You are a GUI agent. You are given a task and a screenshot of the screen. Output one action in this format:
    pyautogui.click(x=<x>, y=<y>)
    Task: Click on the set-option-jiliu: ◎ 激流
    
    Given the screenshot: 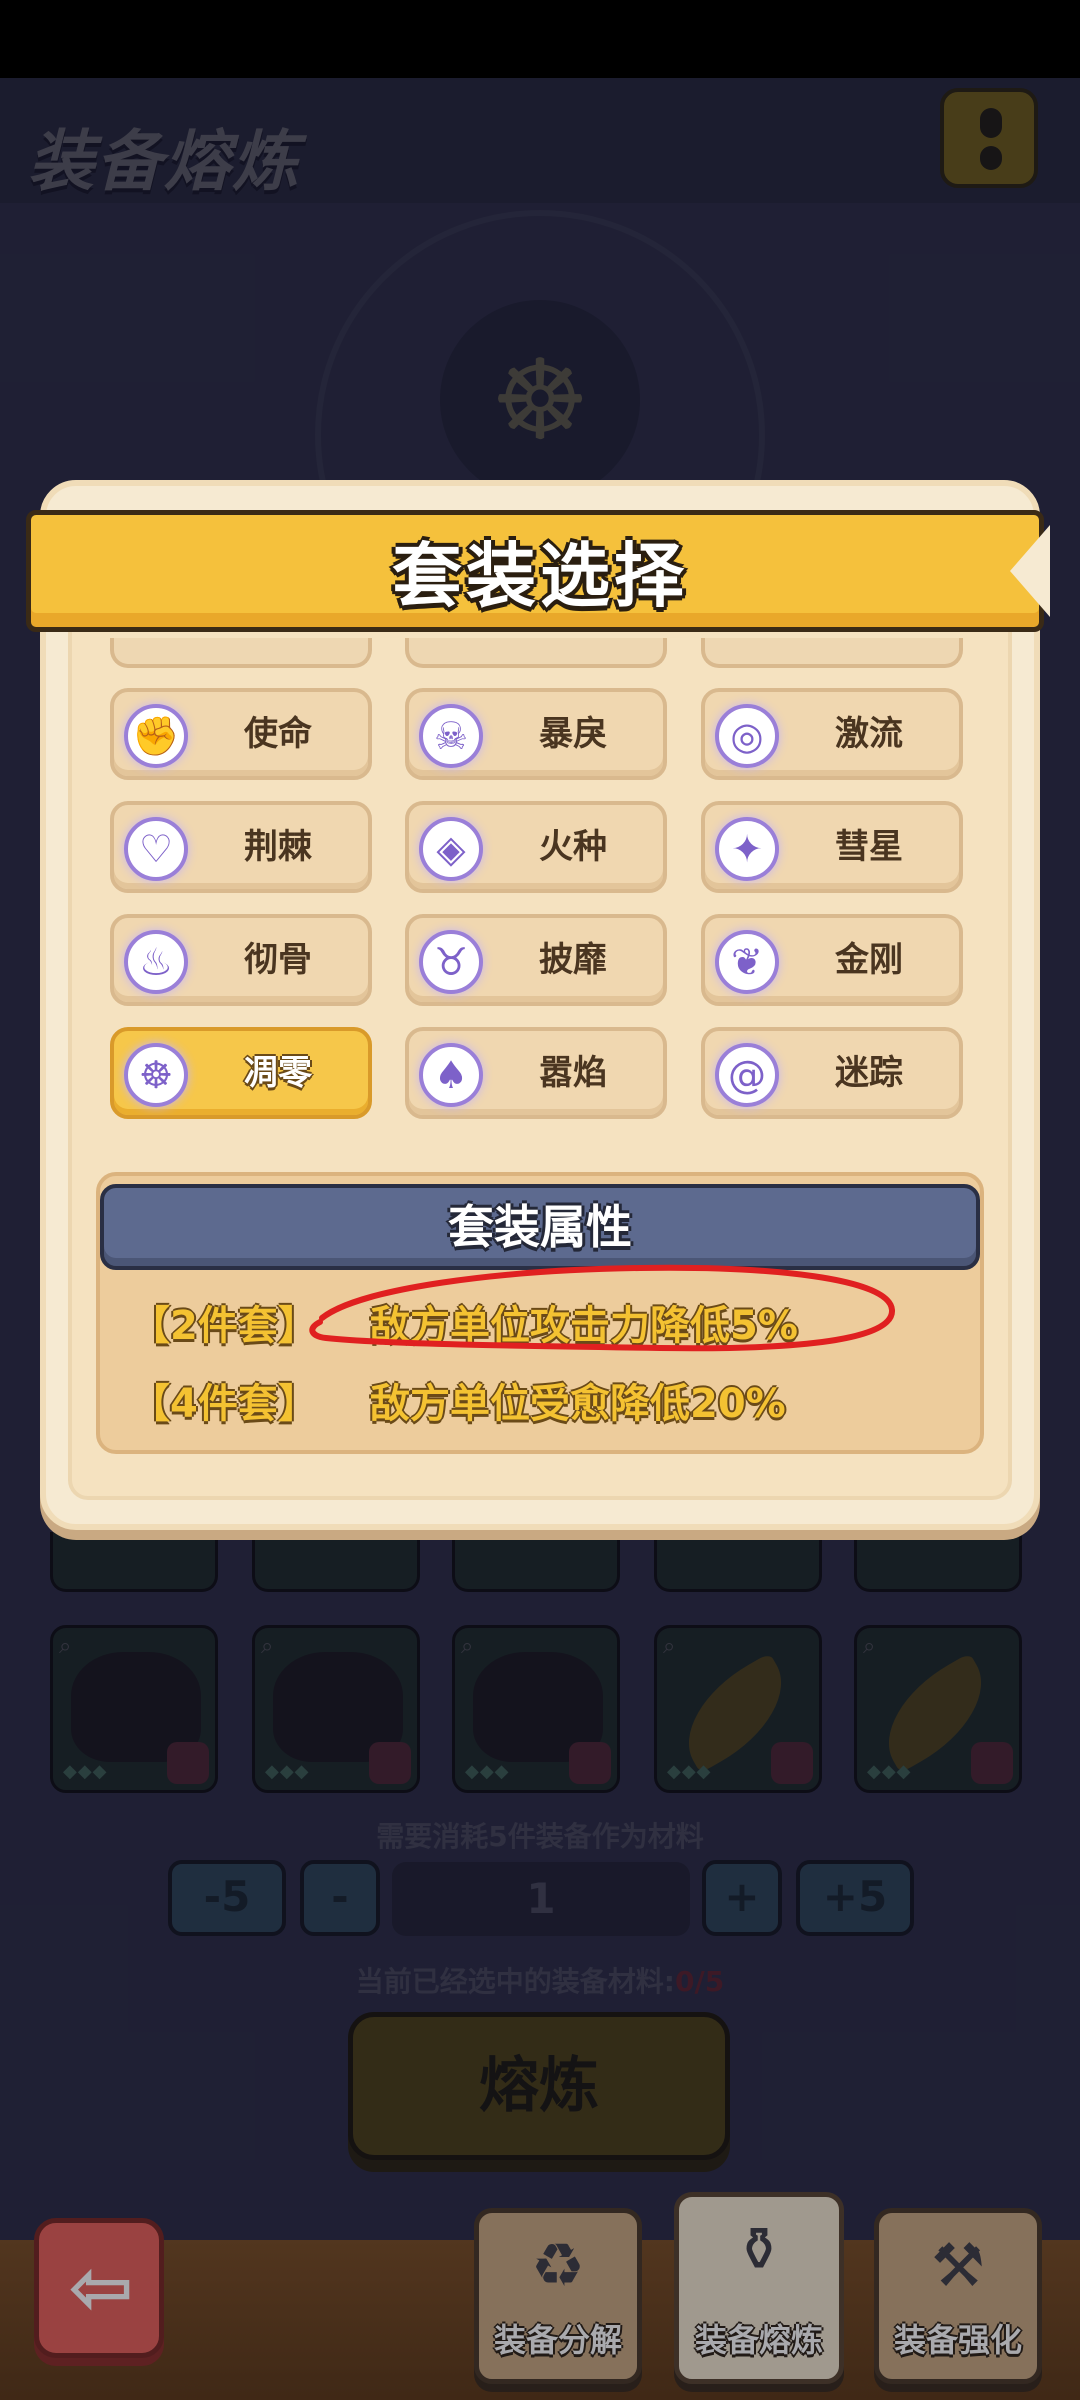 What is the action you would take?
    pyautogui.click(x=832, y=734)
    